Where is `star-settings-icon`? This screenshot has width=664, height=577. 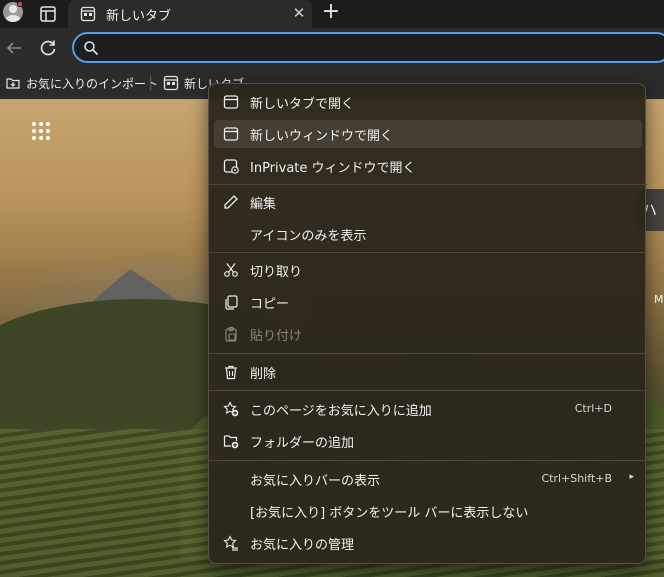 star-settings-icon is located at coordinates (230, 543).